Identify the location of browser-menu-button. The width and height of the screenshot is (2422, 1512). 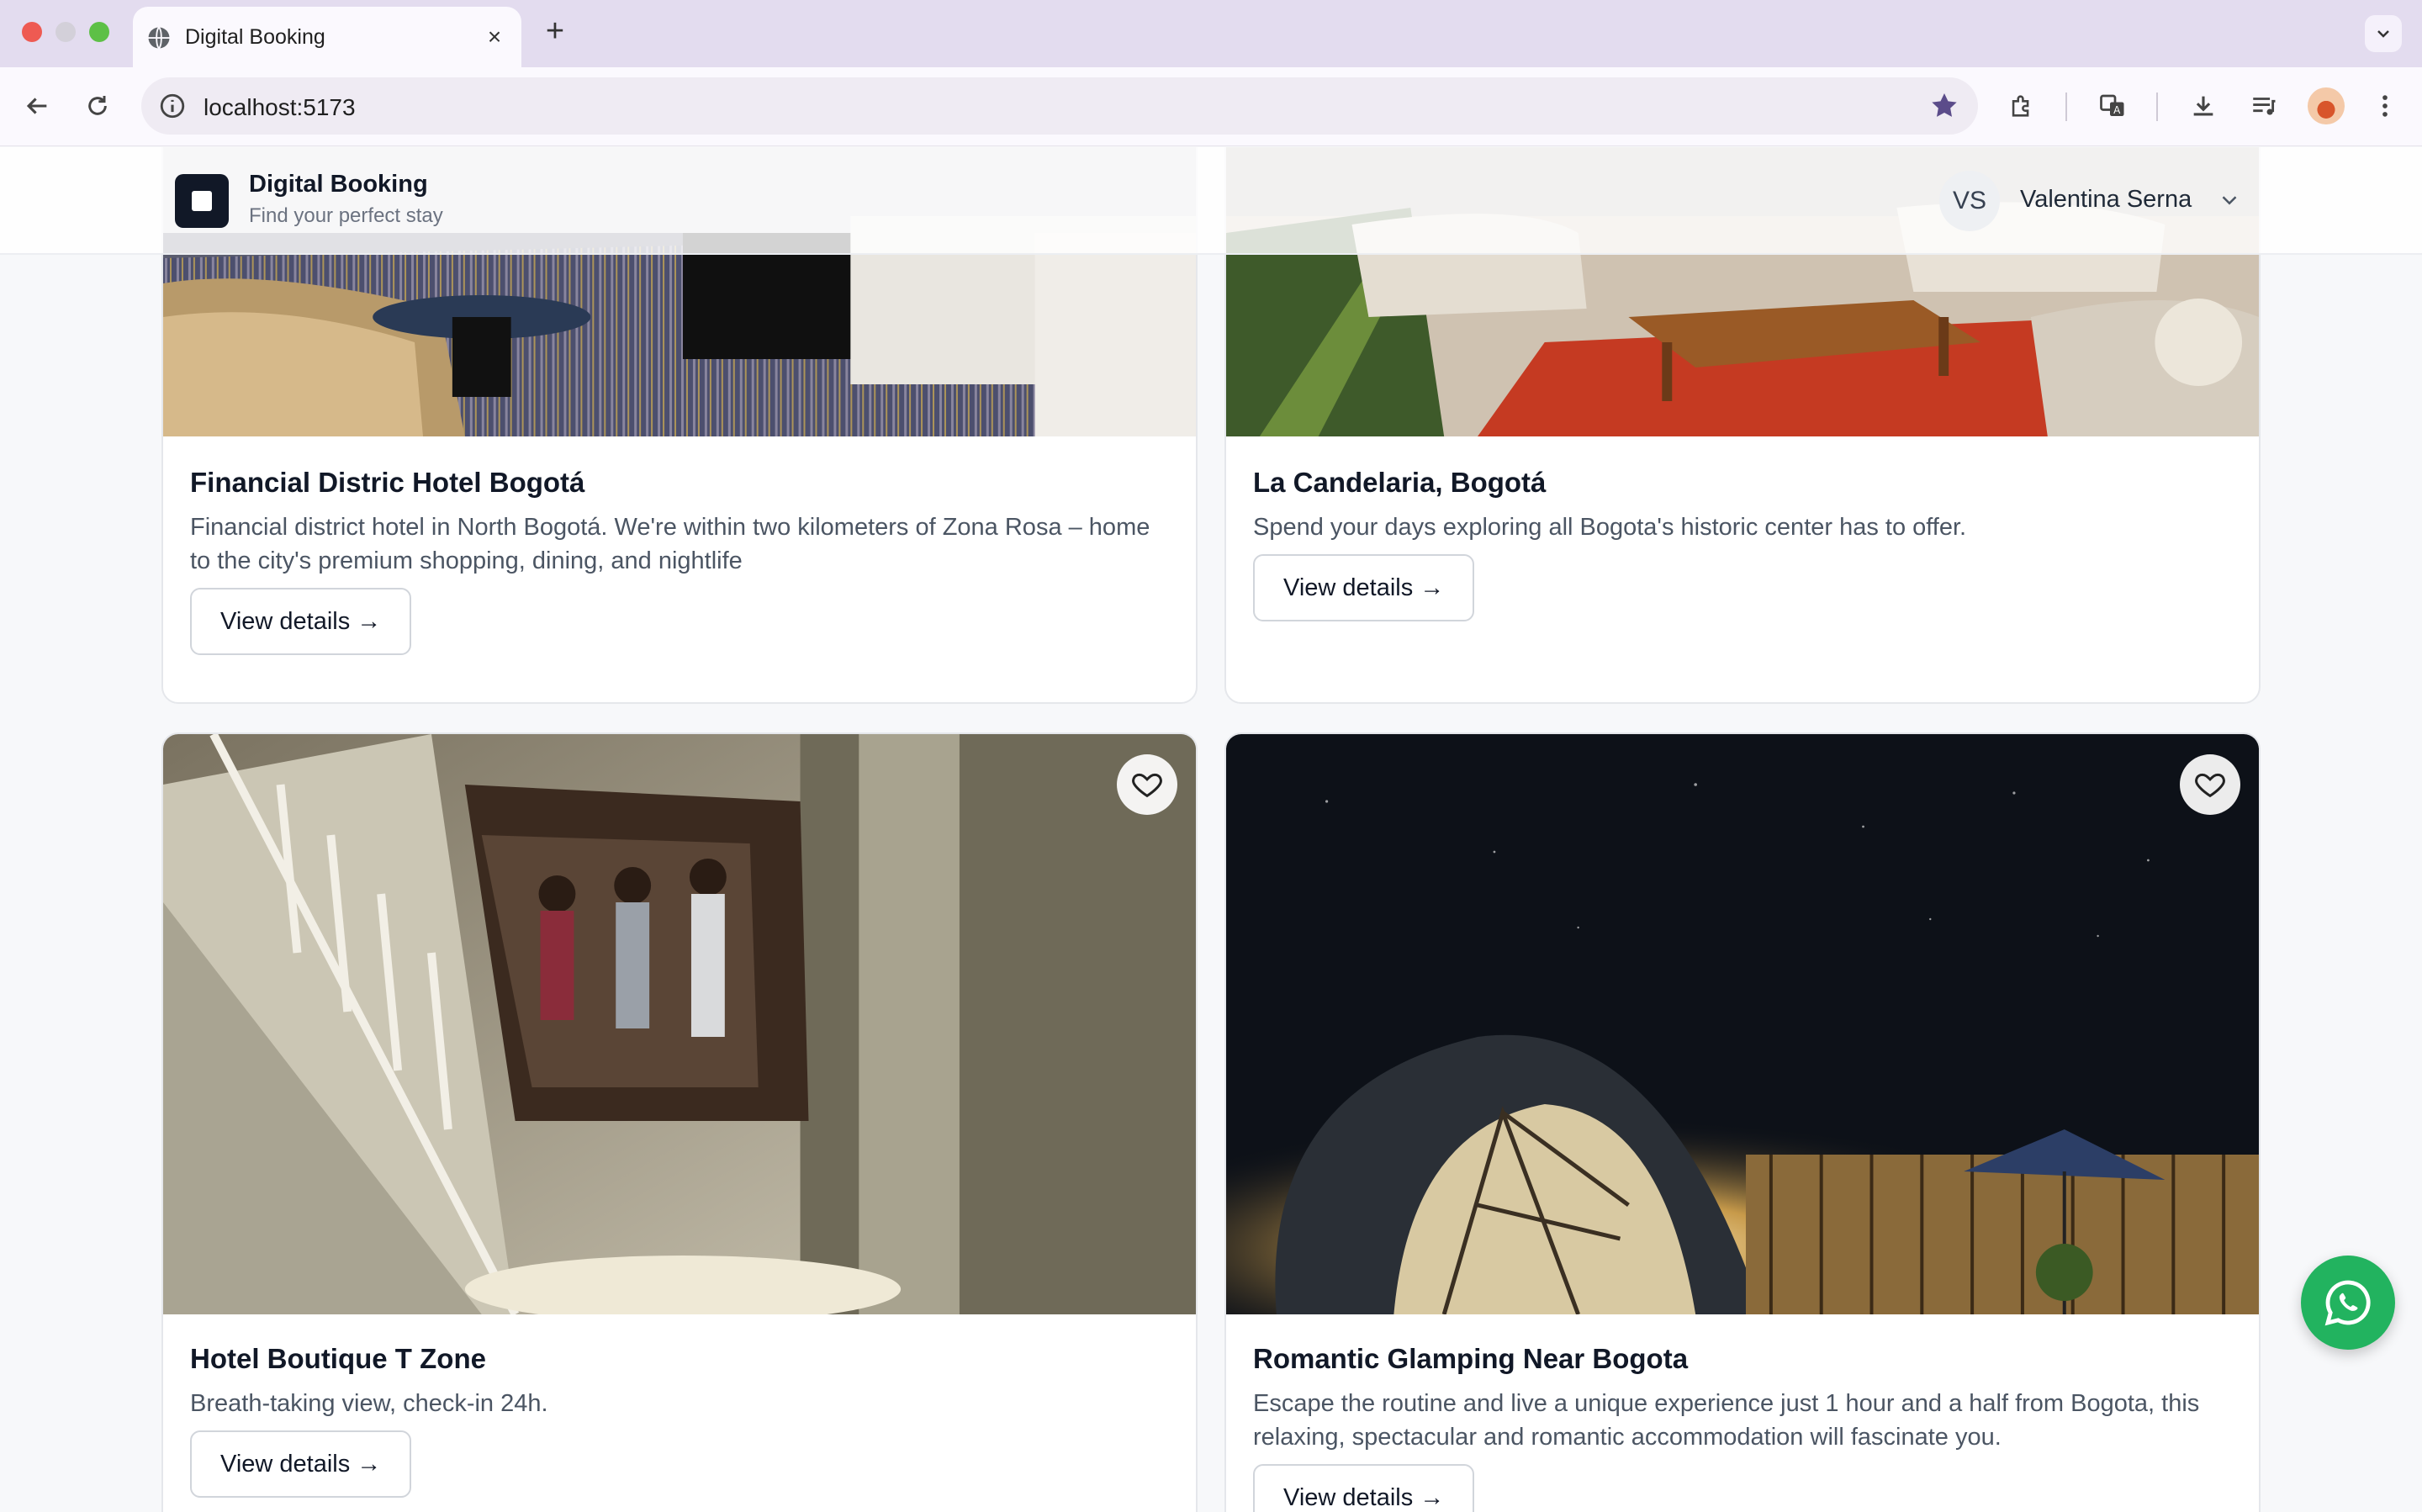
(2384, 105).